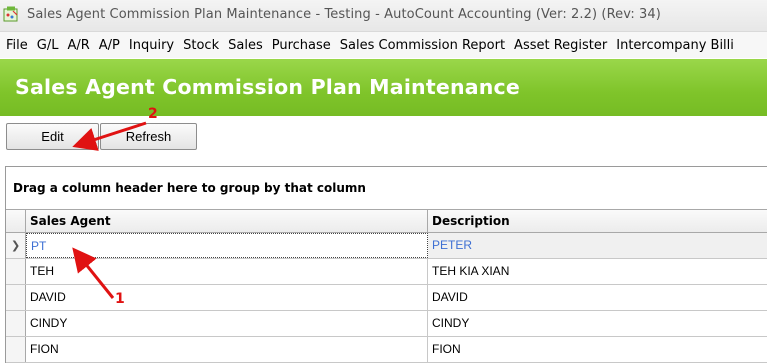  What do you see at coordinates (201, 45) in the screenshot?
I see `menu-stock: Stock` at bounding box center [201, 45].